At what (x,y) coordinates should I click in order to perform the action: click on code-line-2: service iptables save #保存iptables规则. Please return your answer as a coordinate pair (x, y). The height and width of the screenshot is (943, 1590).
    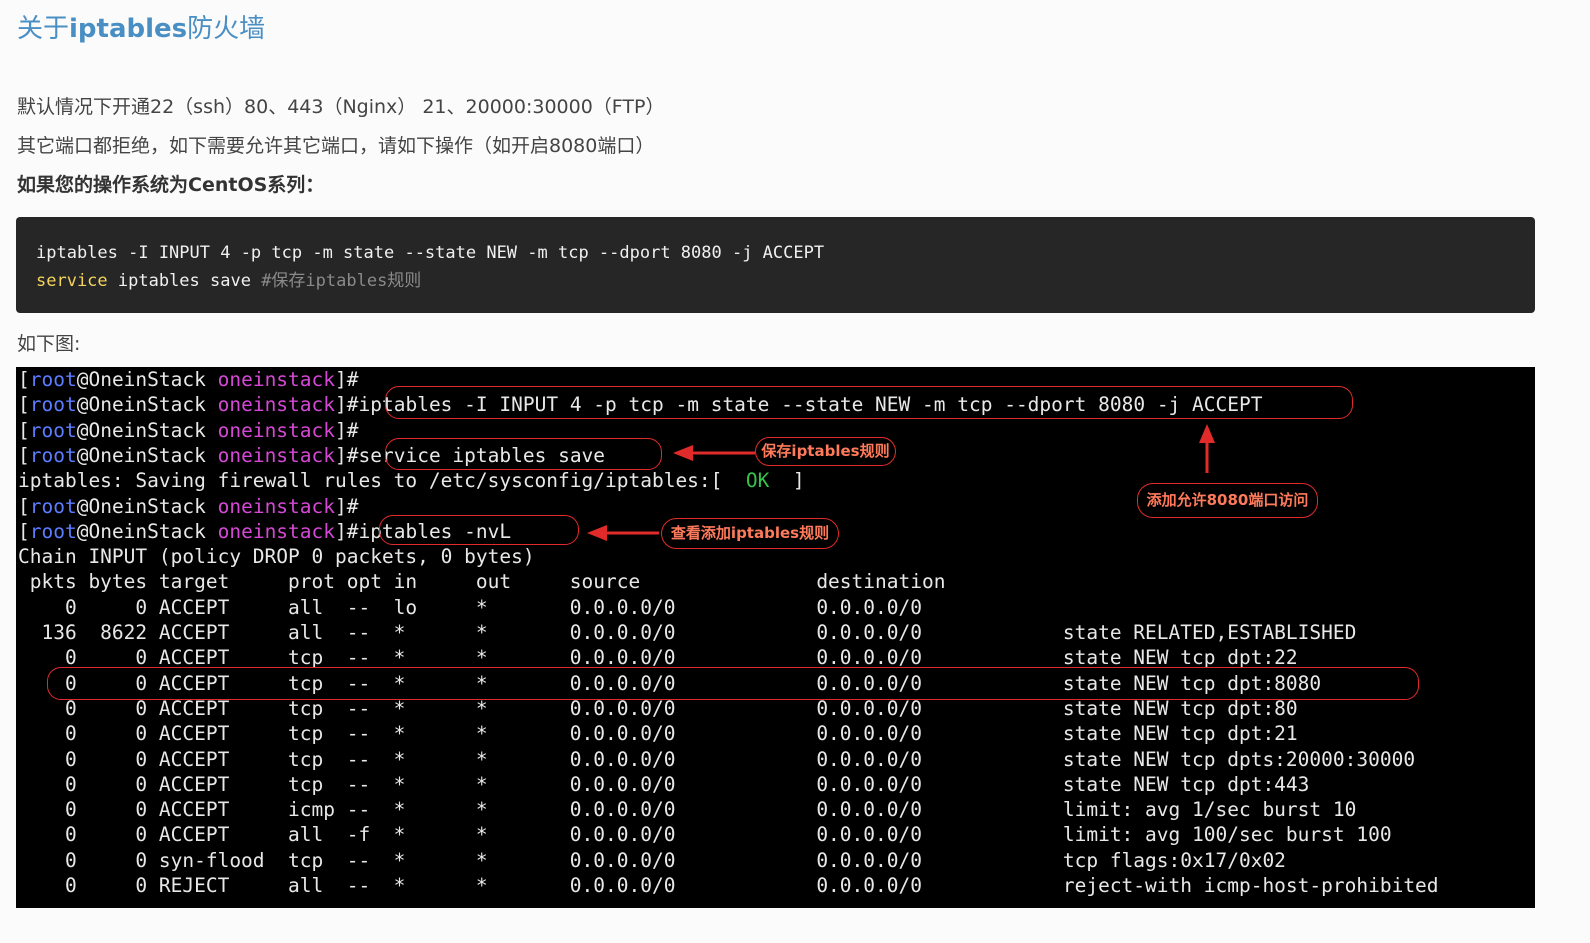
    Looking at the image, I should click on (775, 281).